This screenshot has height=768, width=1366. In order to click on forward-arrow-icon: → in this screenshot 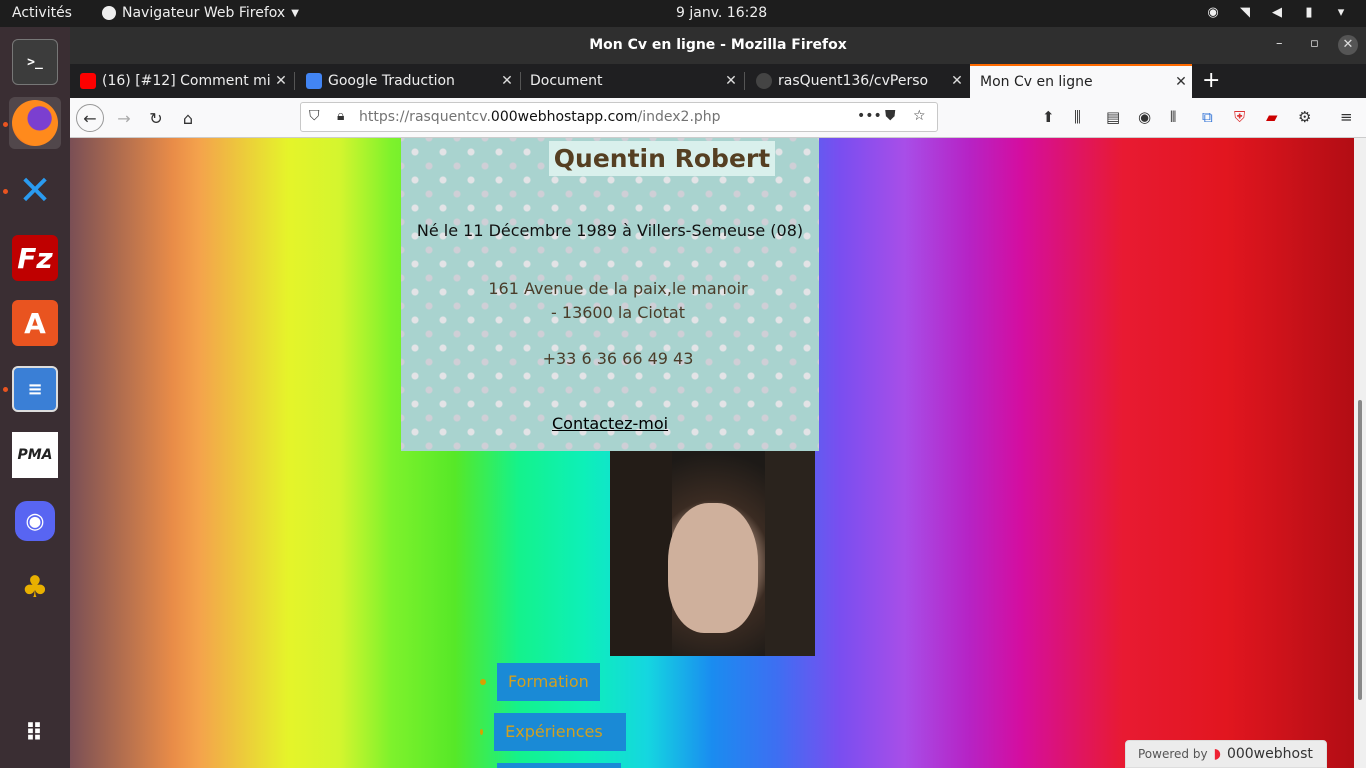, I will do `click(124, 118)`.